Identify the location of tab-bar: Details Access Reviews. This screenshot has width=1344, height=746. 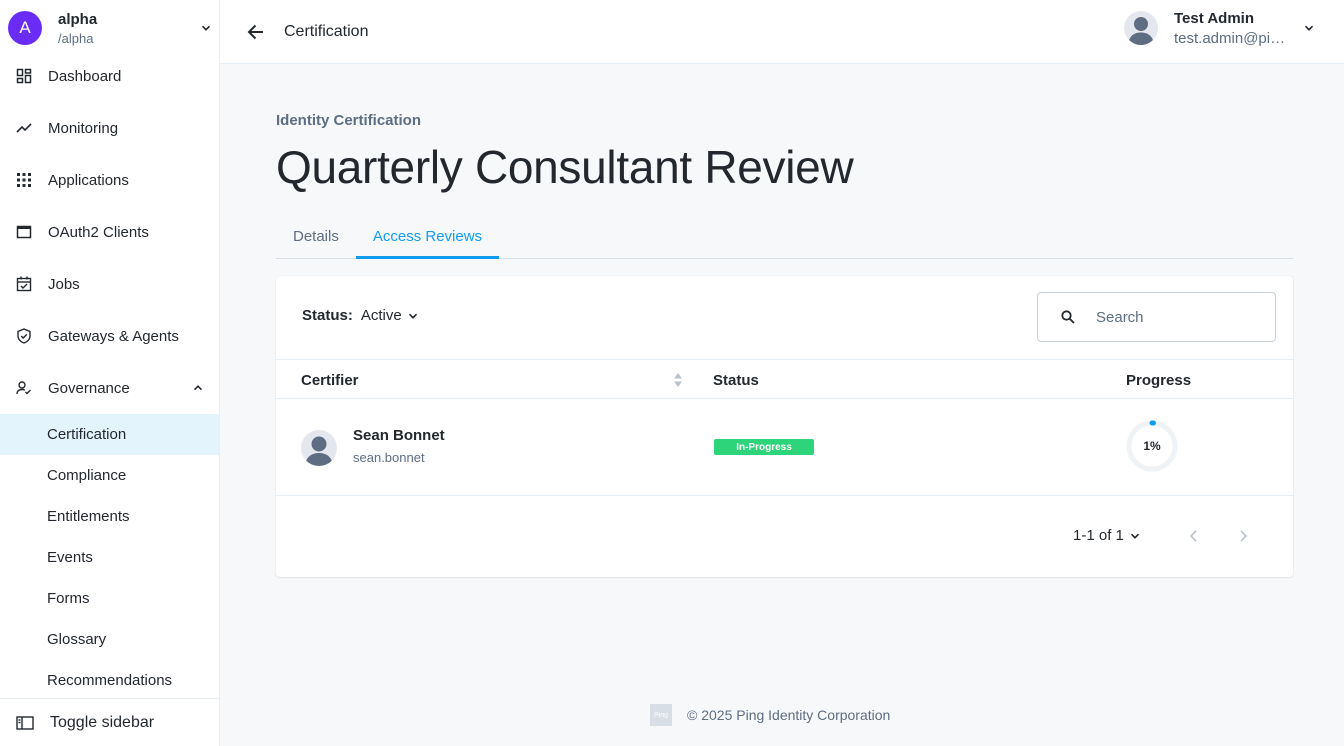
(784, 238).